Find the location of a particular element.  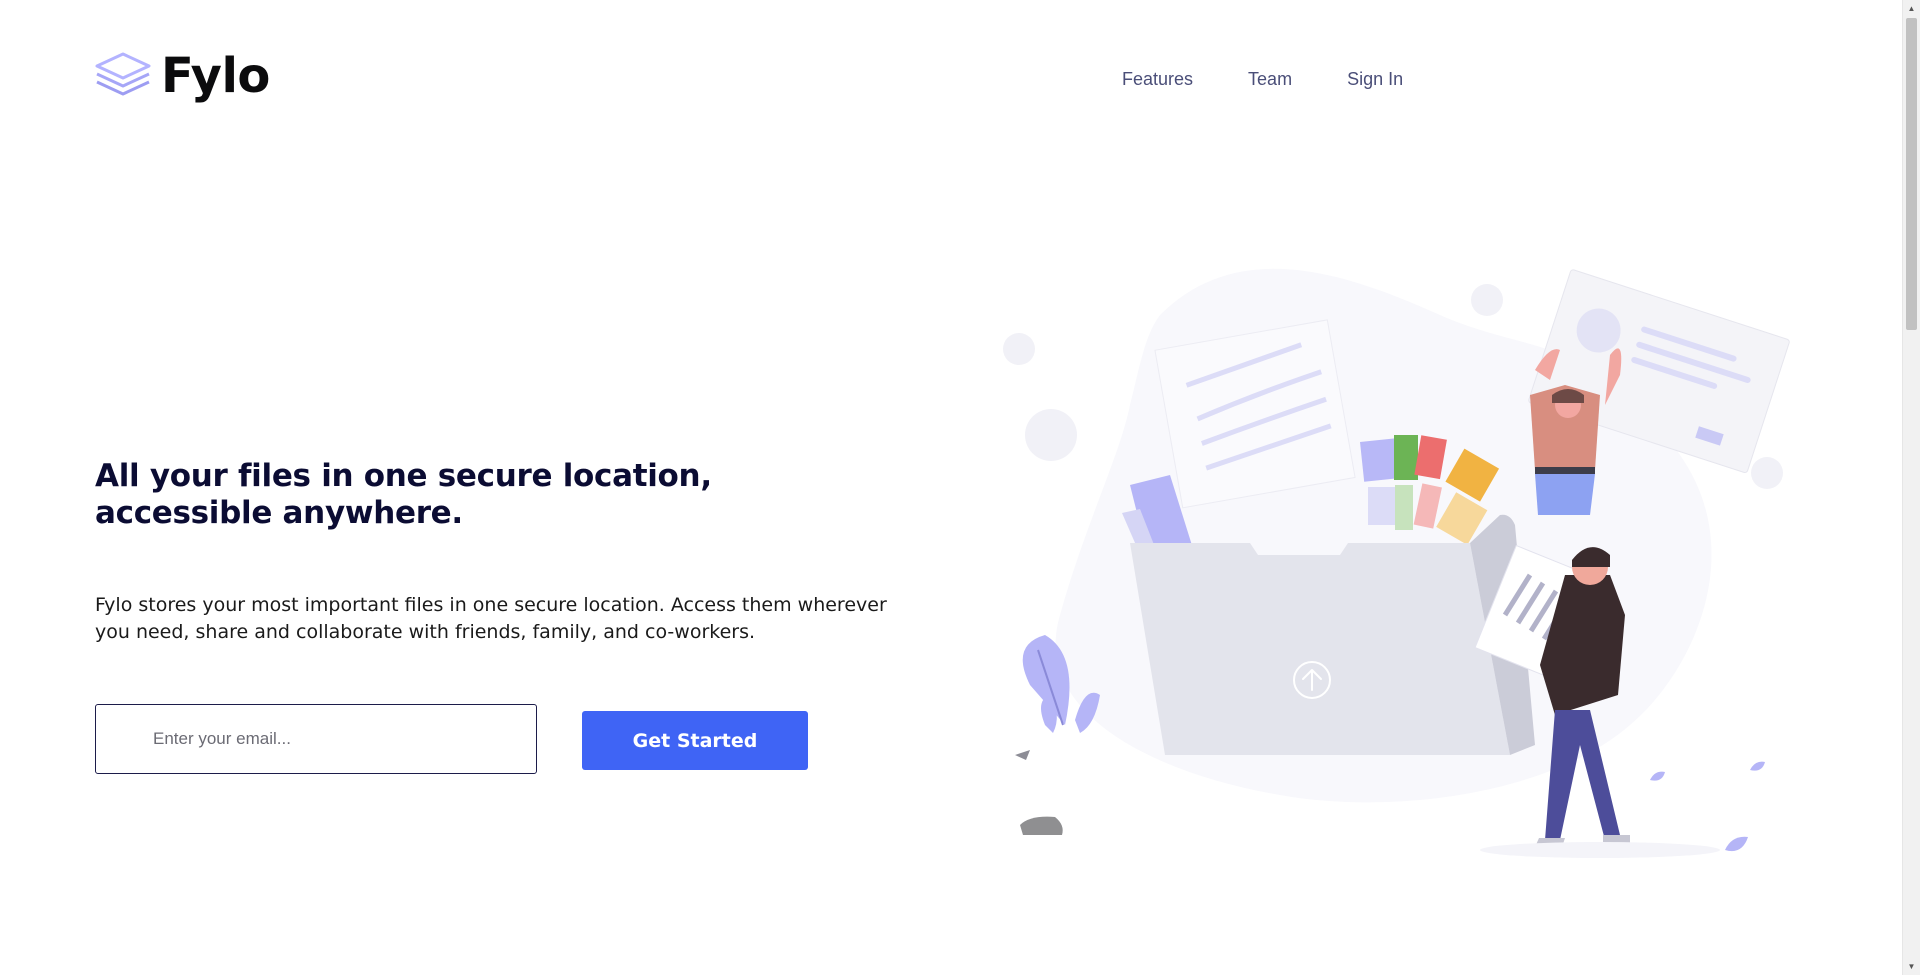

main-nav: Features Team Sign In is located at coordinates (1262, 79).